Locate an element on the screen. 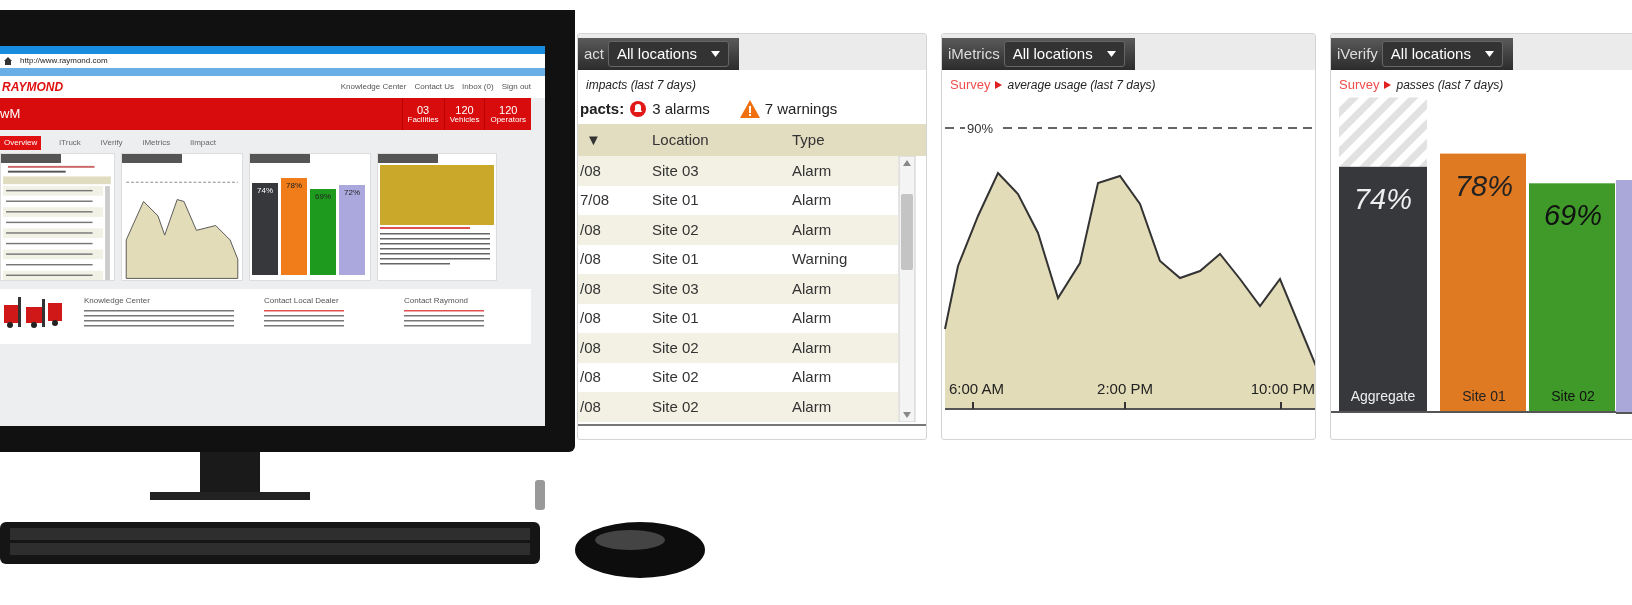 The width and height of the screenshot is (1632, 605). forklifts-drawing is located at coordinates (33, 313).